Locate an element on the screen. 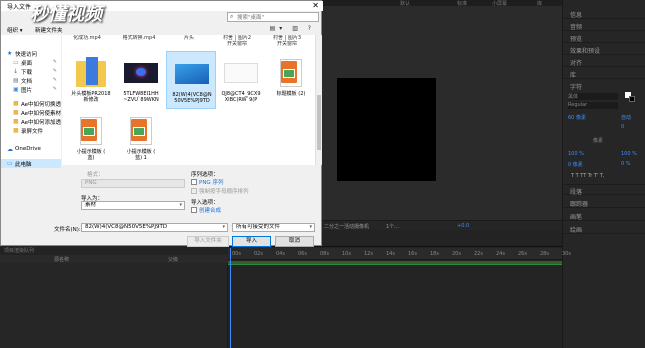 This screenshot has height=348, width=645. vertical-scale-value: 100 % is located at coordinates (576, 154).